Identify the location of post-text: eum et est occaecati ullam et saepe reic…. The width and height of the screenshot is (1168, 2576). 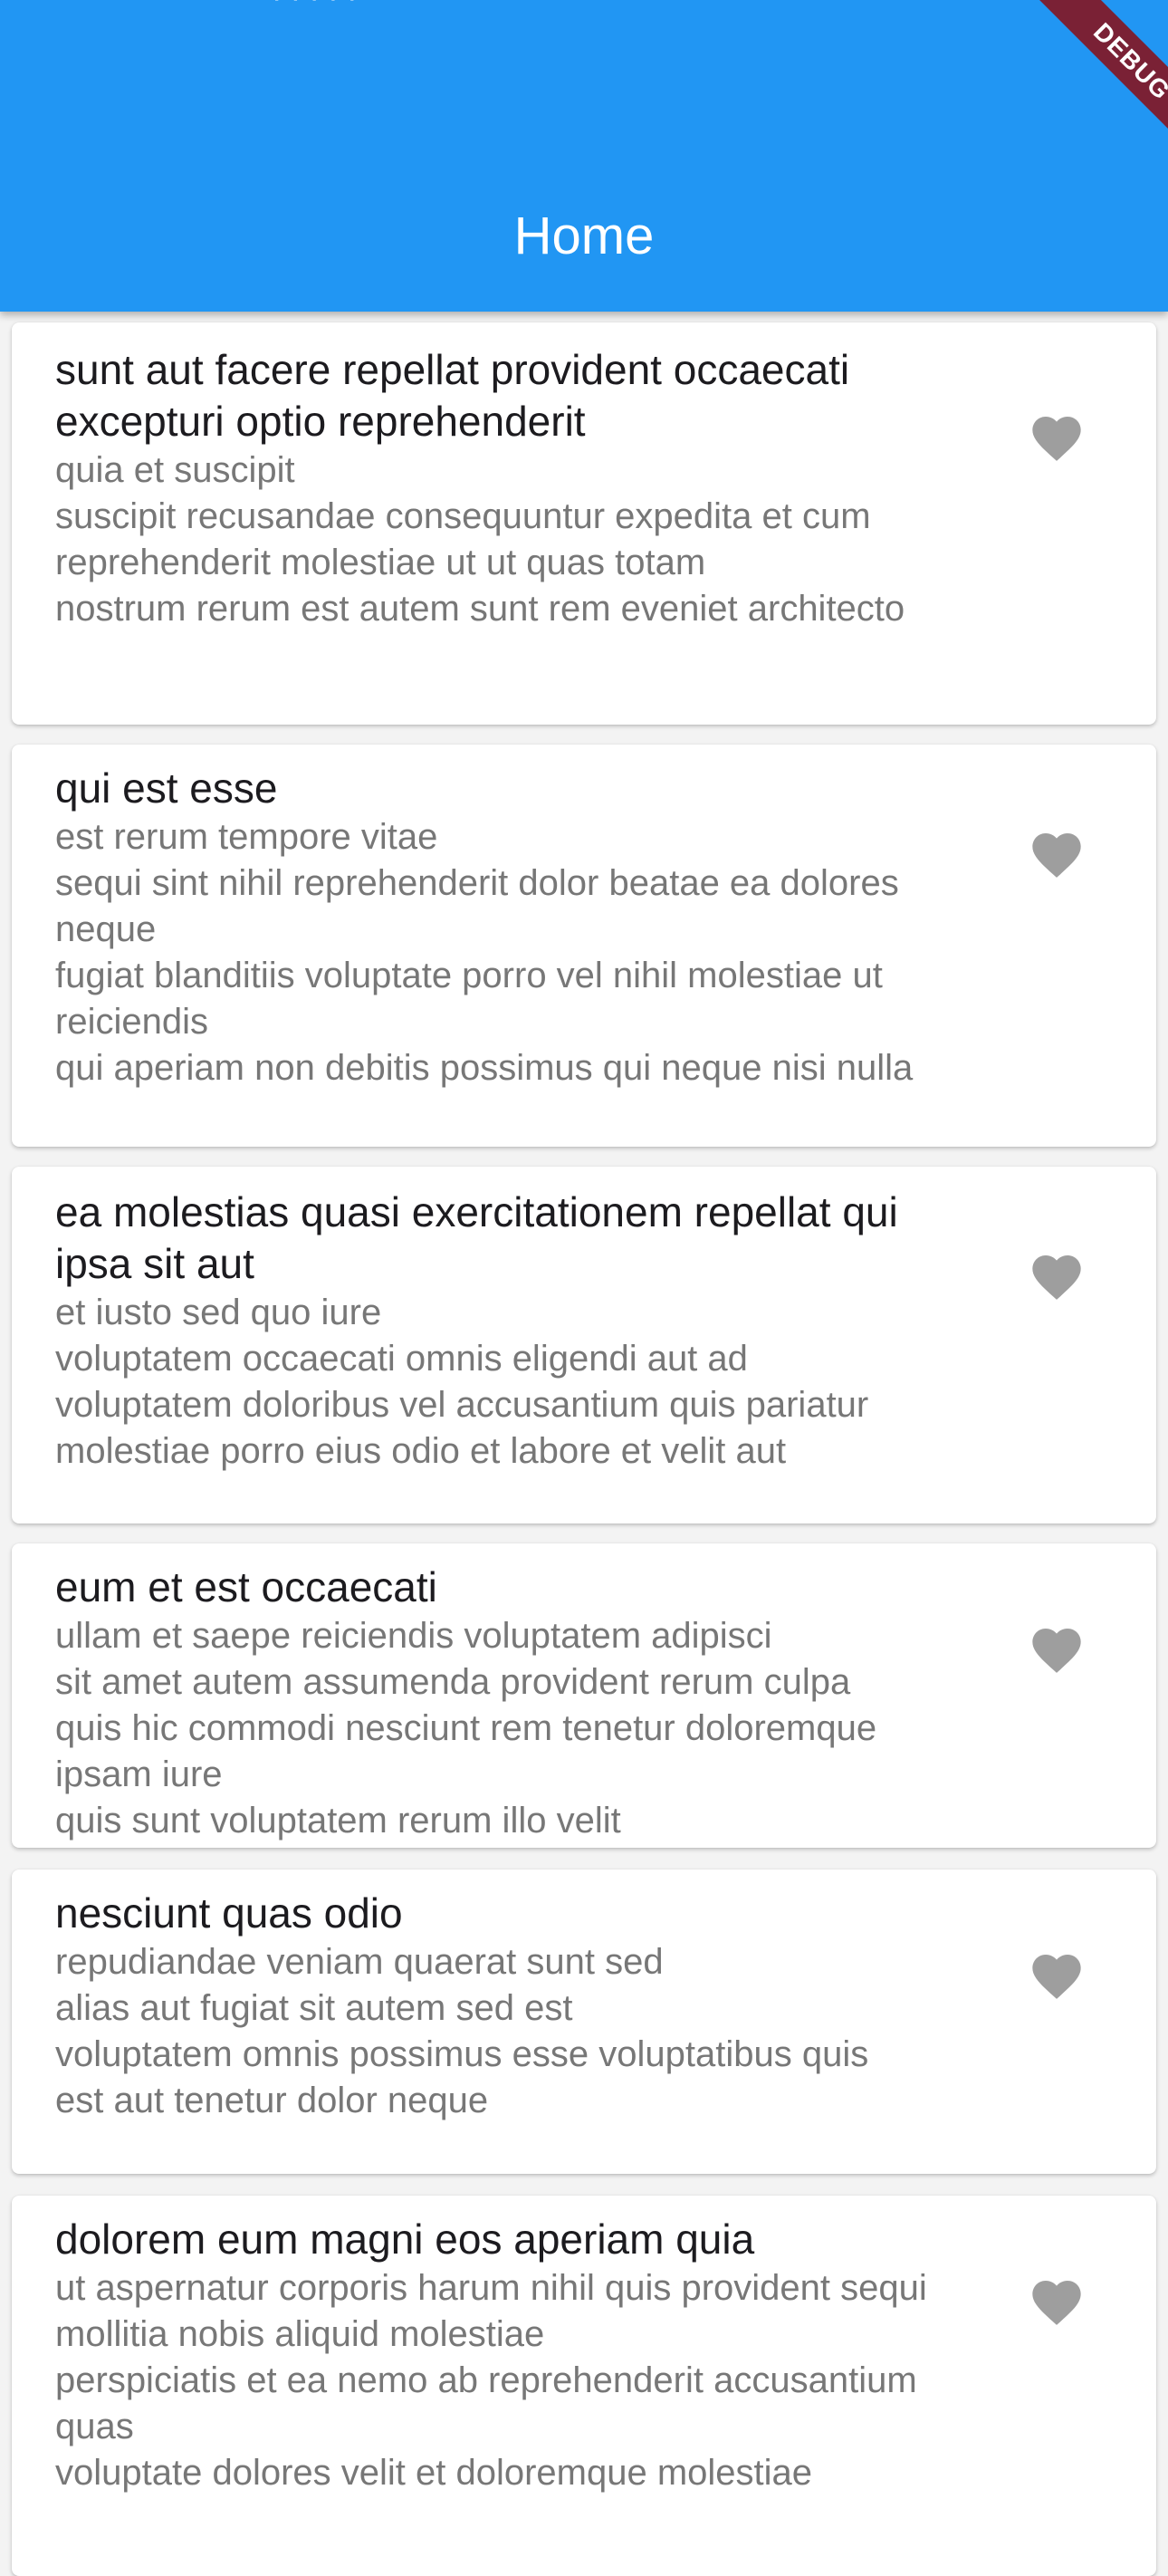
(508, 1703).